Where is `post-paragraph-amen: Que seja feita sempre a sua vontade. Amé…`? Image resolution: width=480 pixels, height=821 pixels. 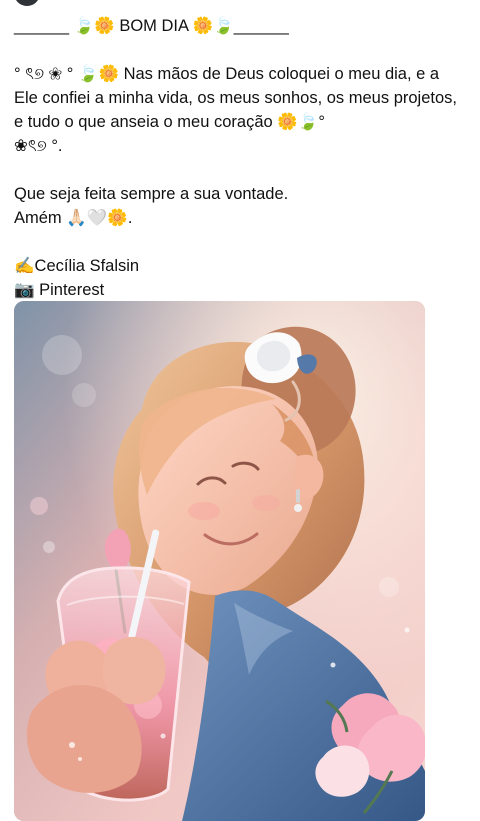
post-paragraph-amen: Que seja feita sempre a sua vontade. Amé… is located at coordinates (151, 206).